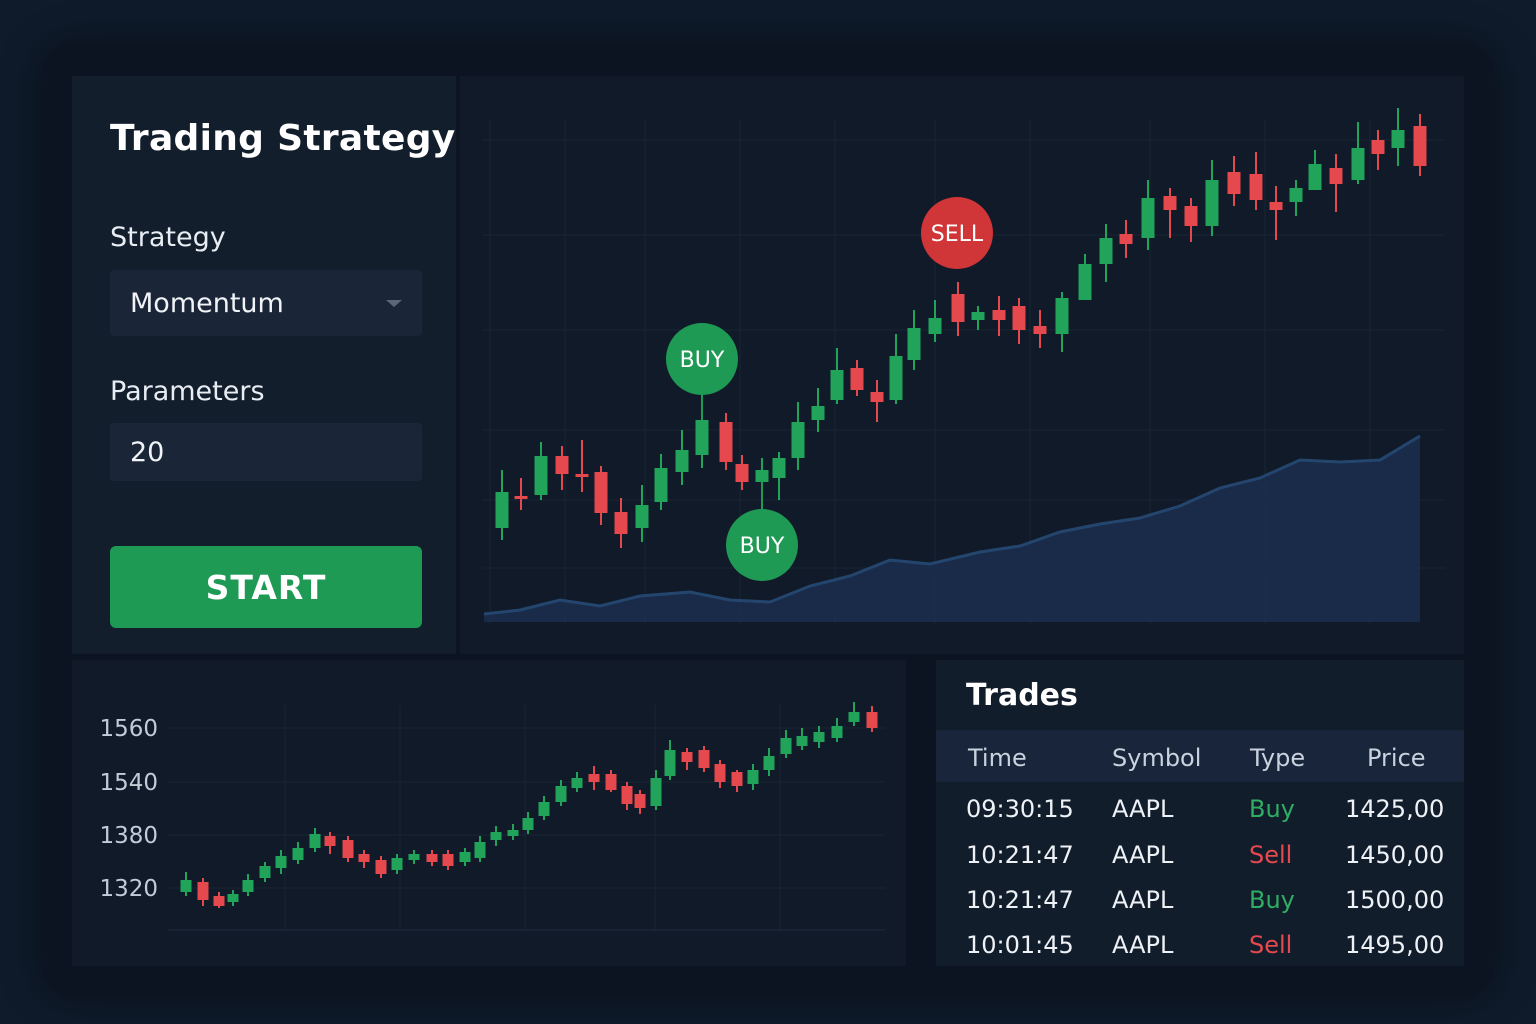  Describe the element at coordinates (128, 836) in the screenshot. I see `y-tick-label: 1380` at that location.